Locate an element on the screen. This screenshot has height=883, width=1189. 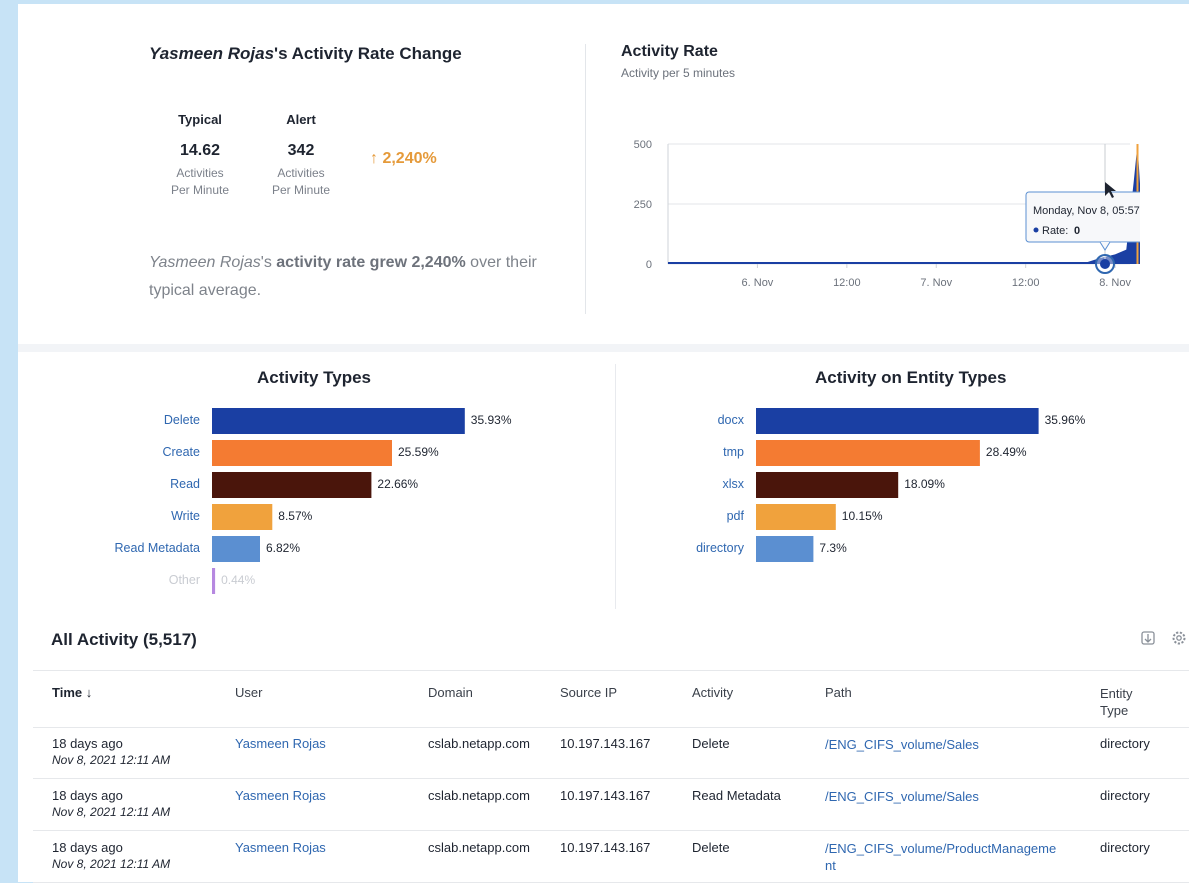
user-name: Yasmeen Rojas is located at coordinates (212, 53).